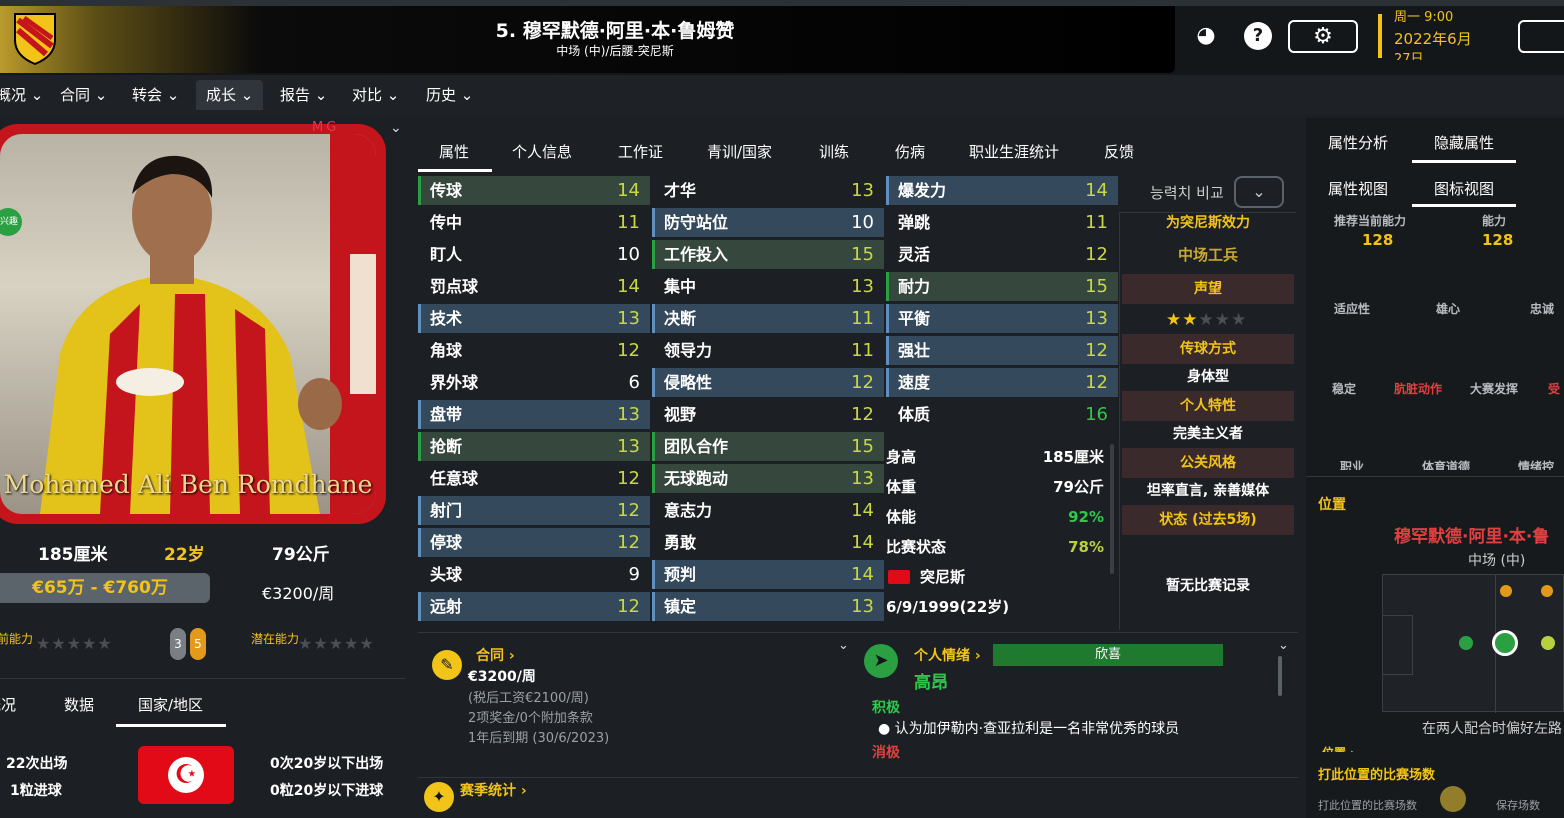 The image size is (1564, 818). Describe the element at coordinates (105, 588) in the screenshot. I see `market-value: €65万 - €760万` at that location.